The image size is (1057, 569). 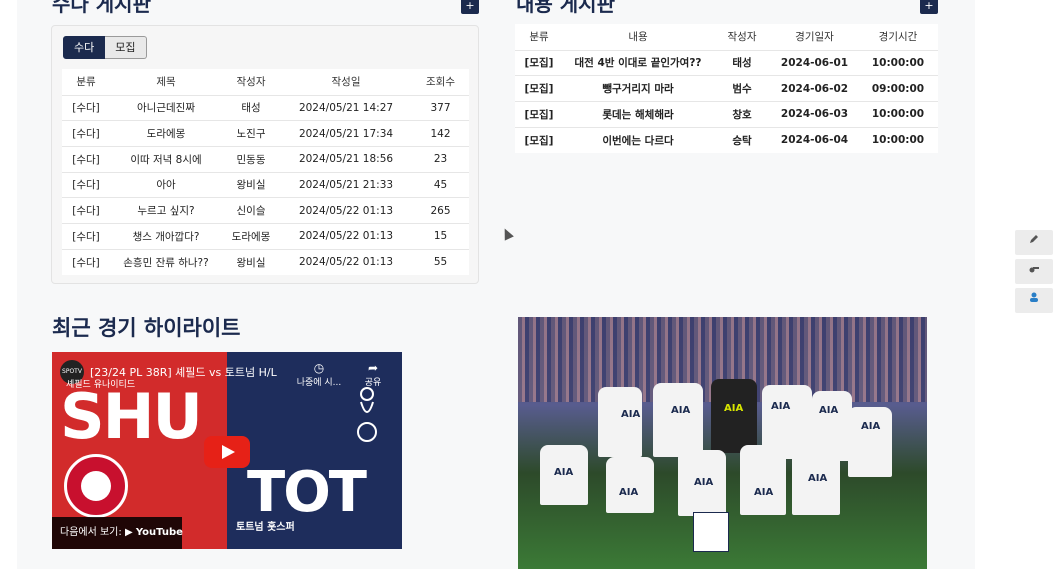 I want to click on author-cell: 창호, so click(x=742, y=114).